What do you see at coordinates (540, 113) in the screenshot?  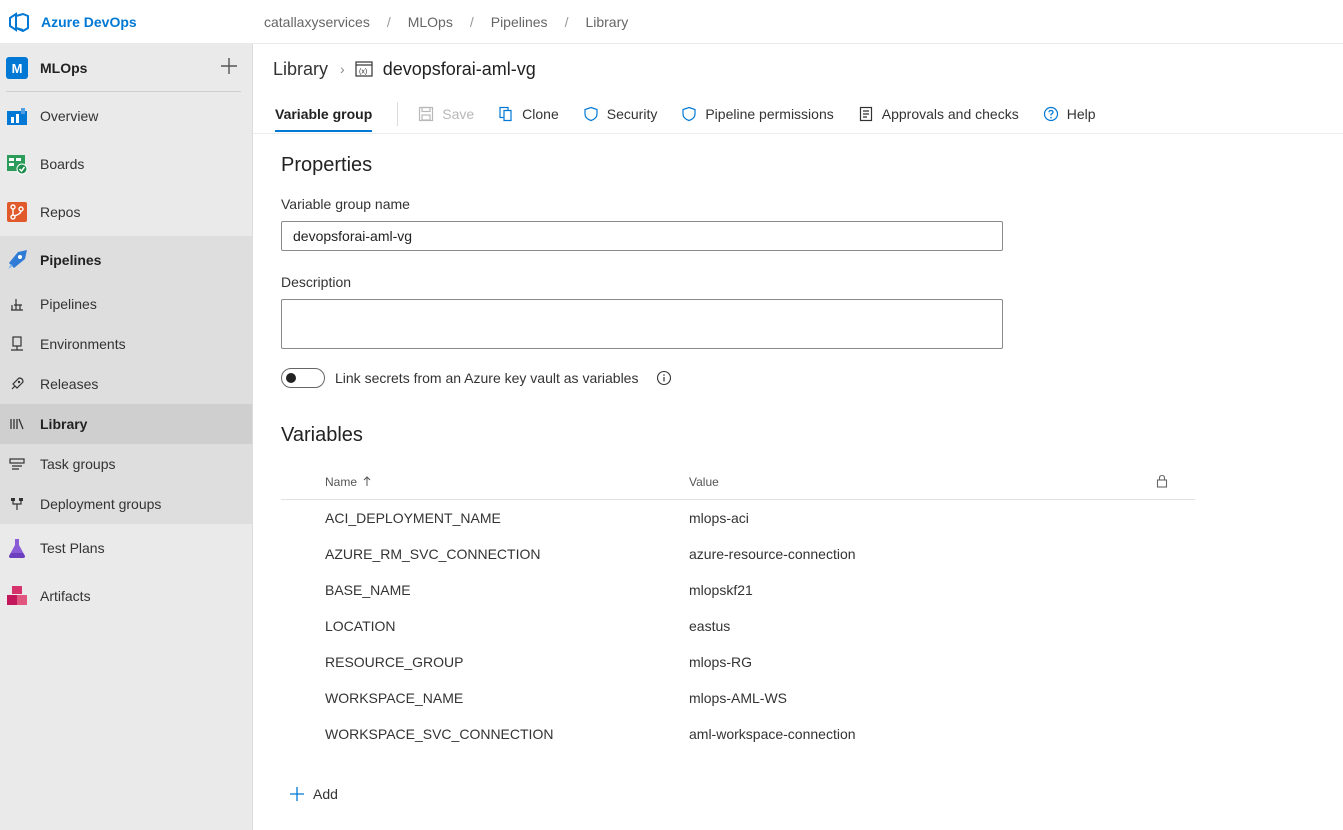 I see `clone-label: Clone` at bounding box center [540, 113].